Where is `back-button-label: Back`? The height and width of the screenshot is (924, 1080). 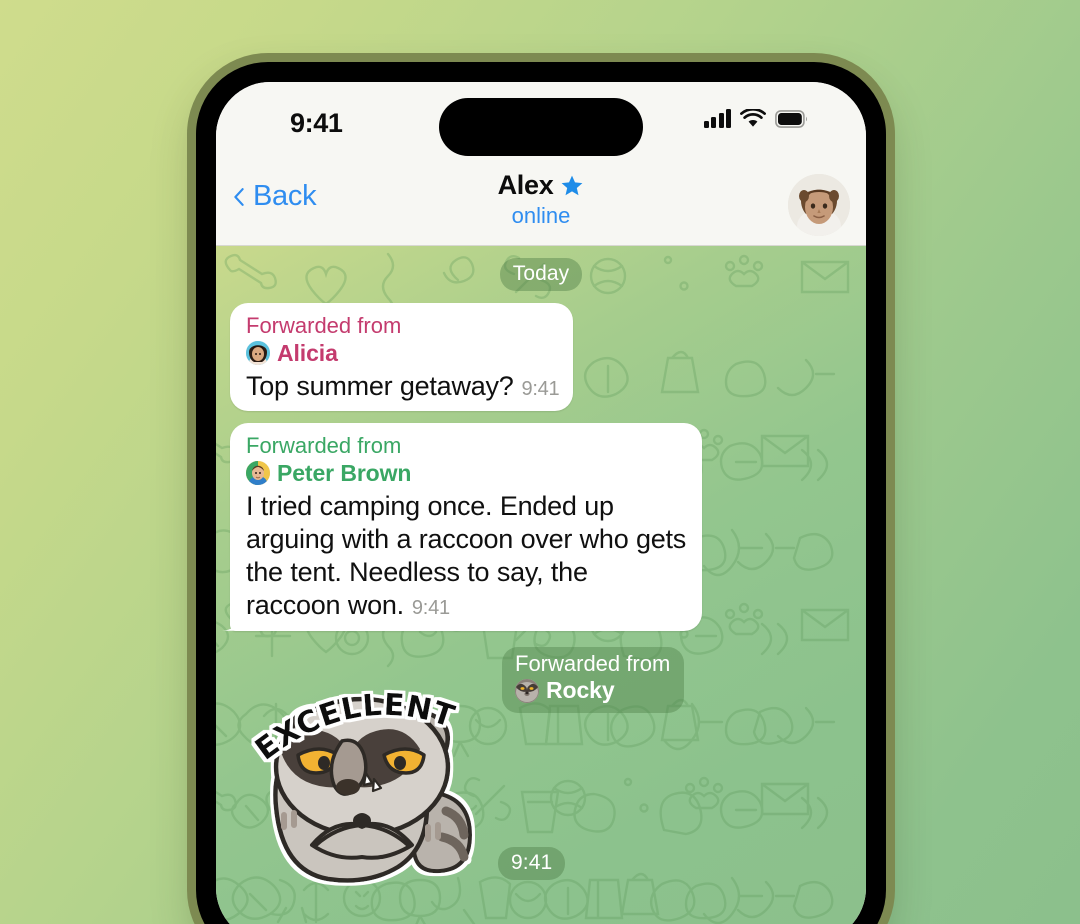 back-button-label: Back is located at coordinates (285, 196).